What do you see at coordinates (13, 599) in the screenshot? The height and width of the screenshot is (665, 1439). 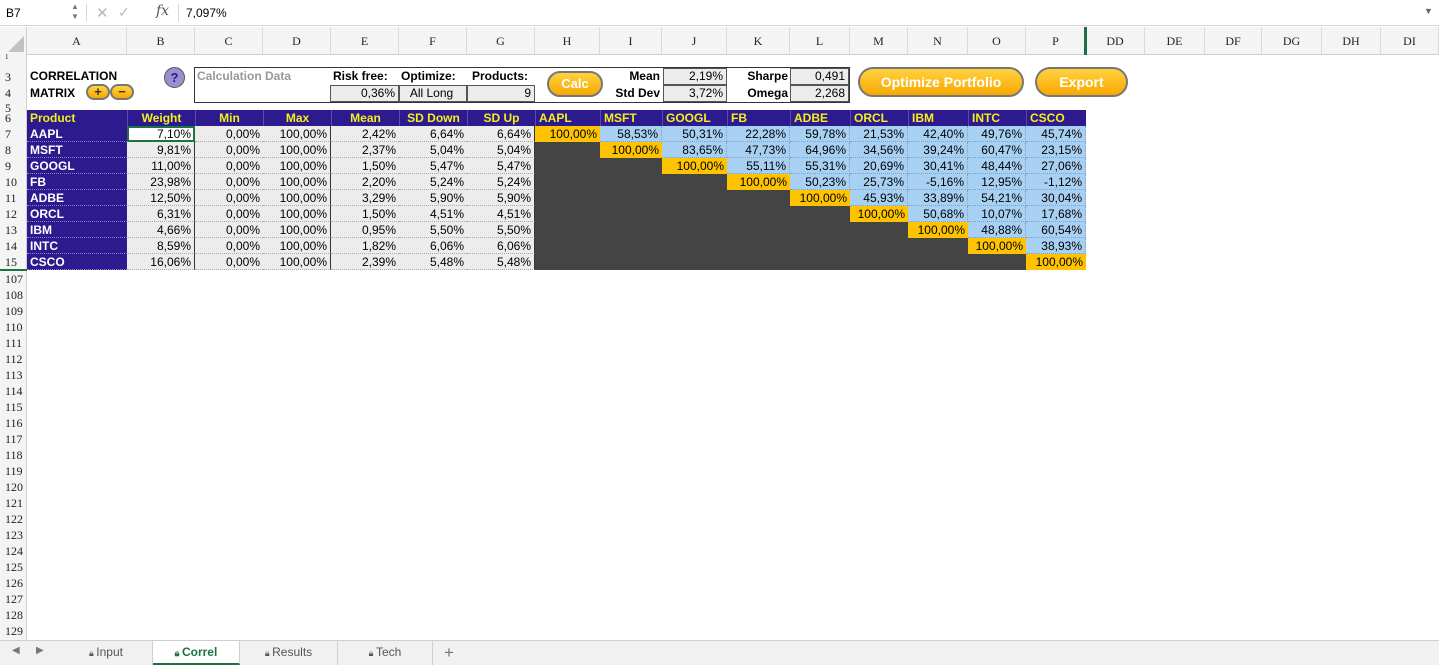 I see `row-header-127: 127` at bounding box center [13, 599].